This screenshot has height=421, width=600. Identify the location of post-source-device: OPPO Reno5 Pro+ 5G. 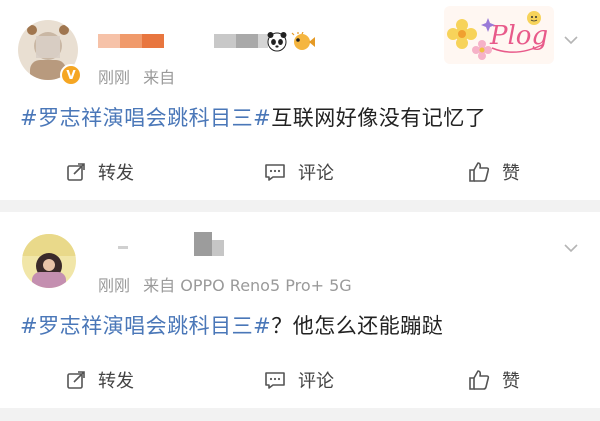
(266, 285).